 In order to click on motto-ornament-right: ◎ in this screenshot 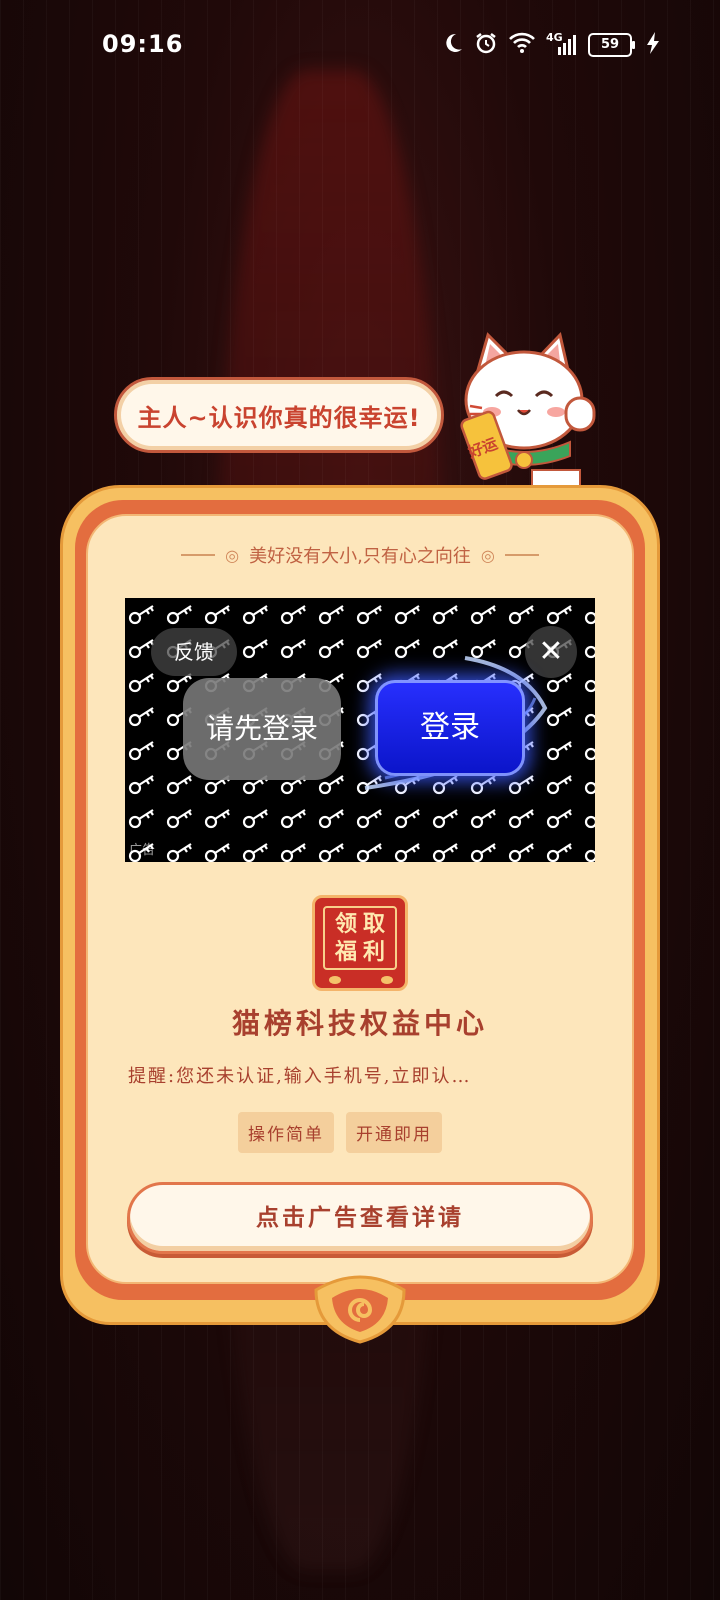, I will do `click(487, 555)`.